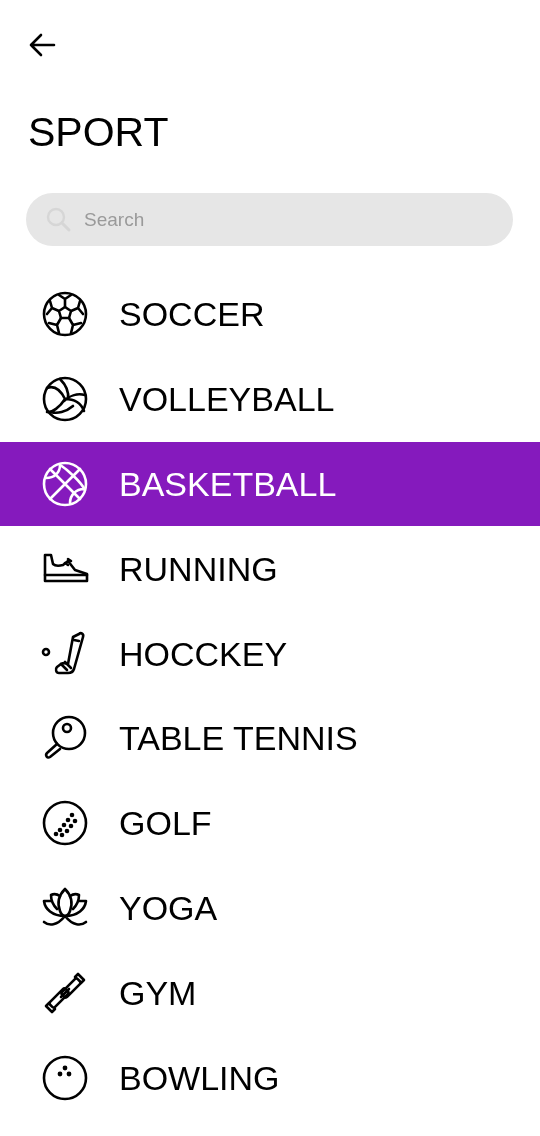 The height and width of the screenshot is (1136, 540). What do you see at coordinates (42, 45) in the screenshot?
I see `back-arrow-icon` at bounding box center [42, 45].